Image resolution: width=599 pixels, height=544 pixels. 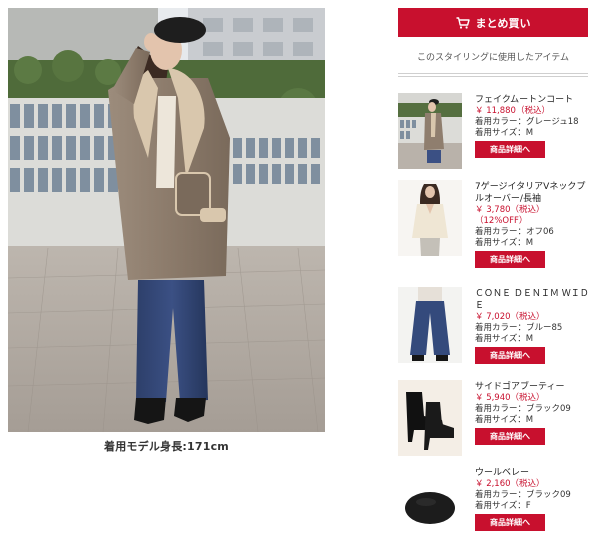 What do you see at coordinates (514, 232) in the screenshot?
I see `item-color: 着用カラー：オフ06` at bounding box center [514, 232].